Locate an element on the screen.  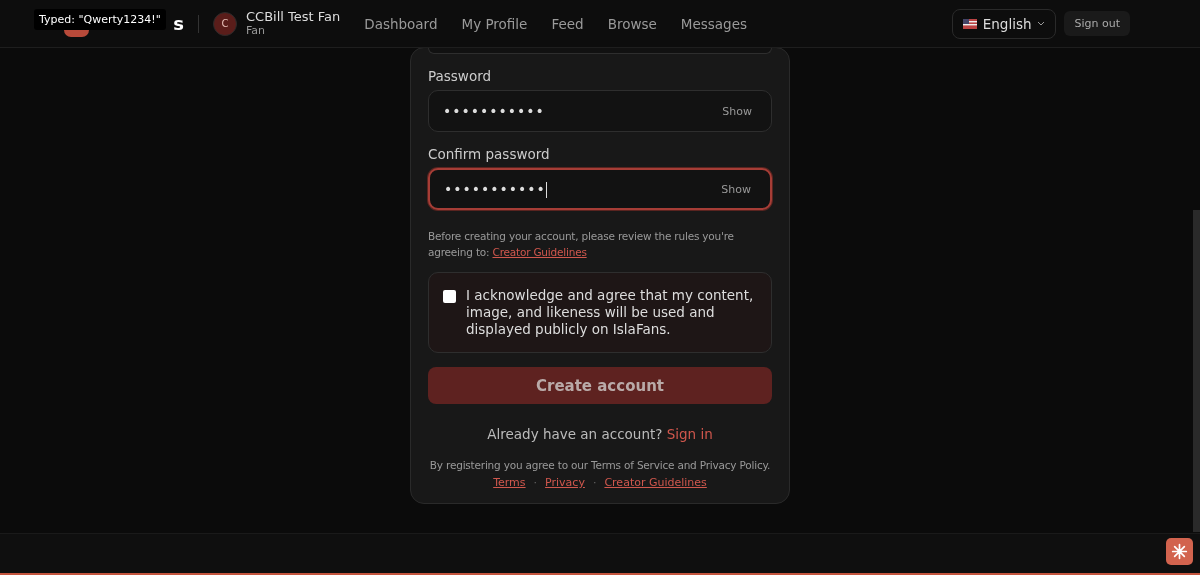
consent-text: I acknowledge and agree that my content, image, and likeness will be used and displayed publicly on IslaFans. is located at coordinates (610, 312).